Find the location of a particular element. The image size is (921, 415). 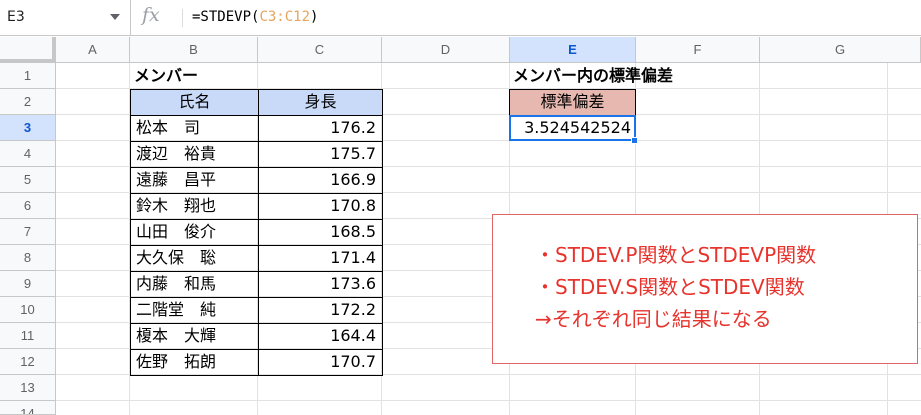

member-height-cell: 175.7 is located at coordinates (320, 154).